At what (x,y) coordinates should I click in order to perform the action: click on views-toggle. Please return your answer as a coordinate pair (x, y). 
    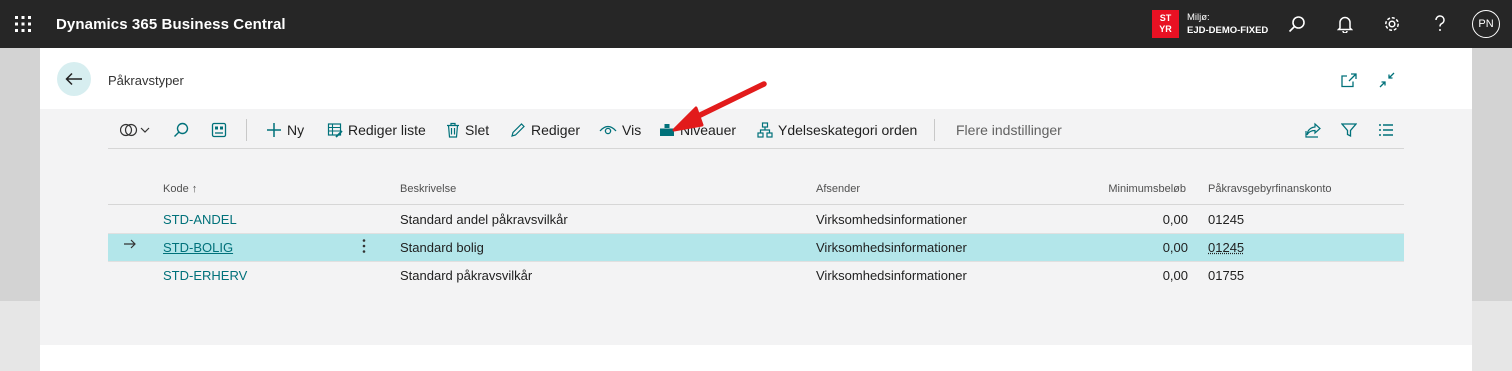
    Looking at the image, I should click on (137, 130).